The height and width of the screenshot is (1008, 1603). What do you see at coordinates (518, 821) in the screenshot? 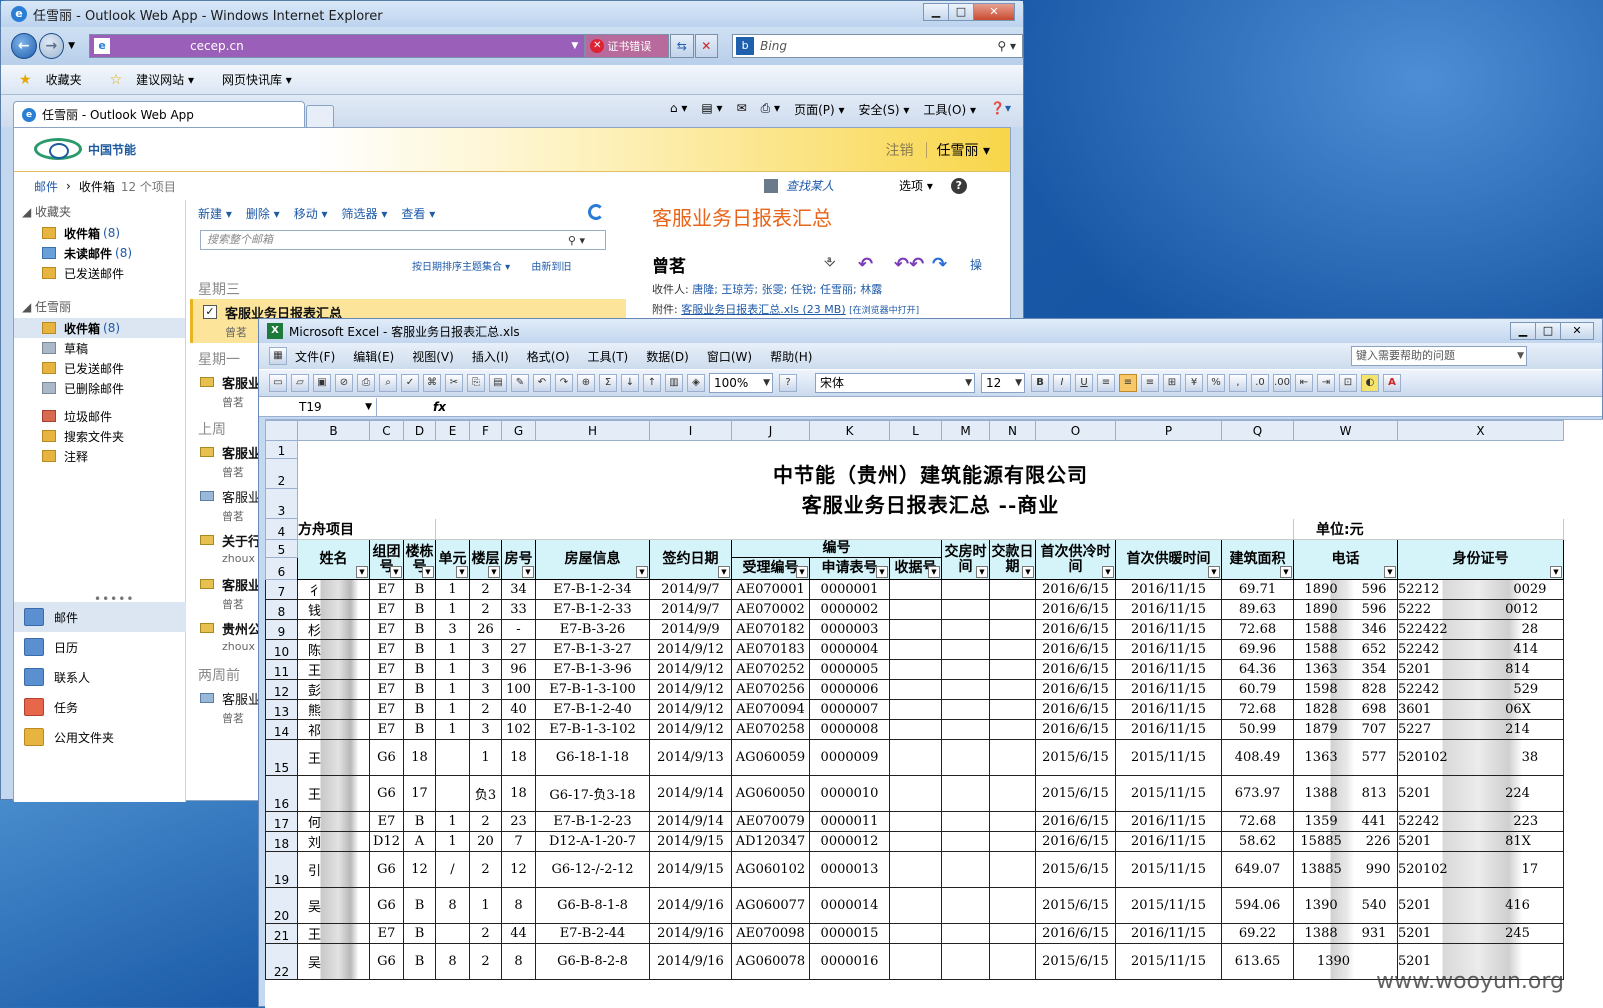
I see `cell-room: 23` at bounding box center [518, 821].